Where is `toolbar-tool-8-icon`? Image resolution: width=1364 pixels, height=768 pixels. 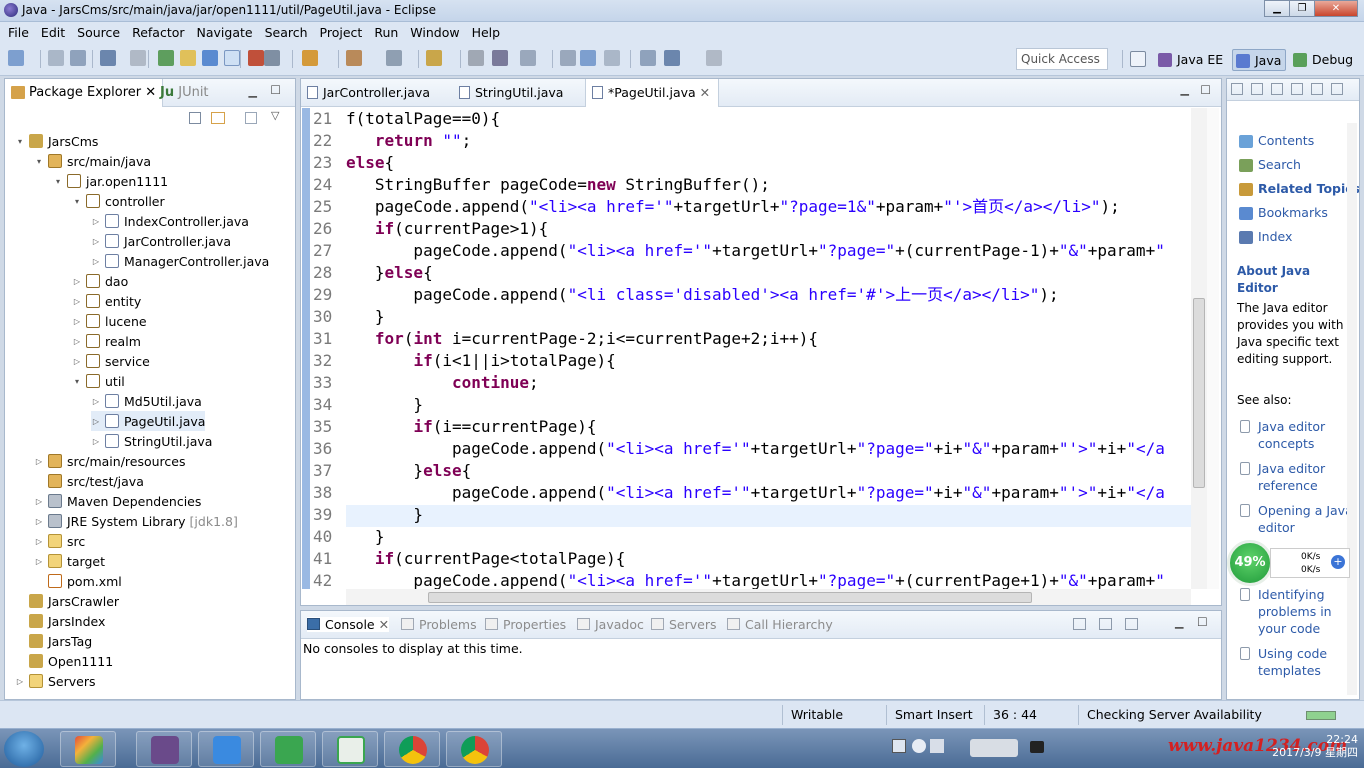
toolbar-tool-8-icon is located at coordinates (210, 58).